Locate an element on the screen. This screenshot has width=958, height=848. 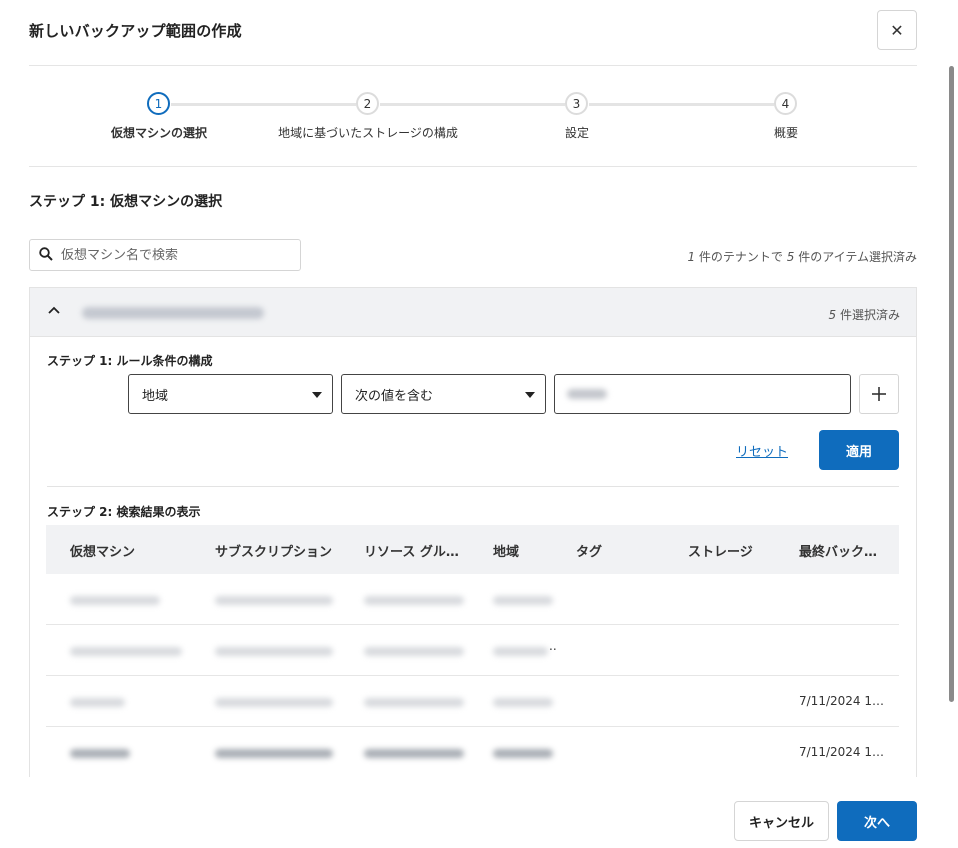
next-button: 次へ is located at coordinates (877, 821).